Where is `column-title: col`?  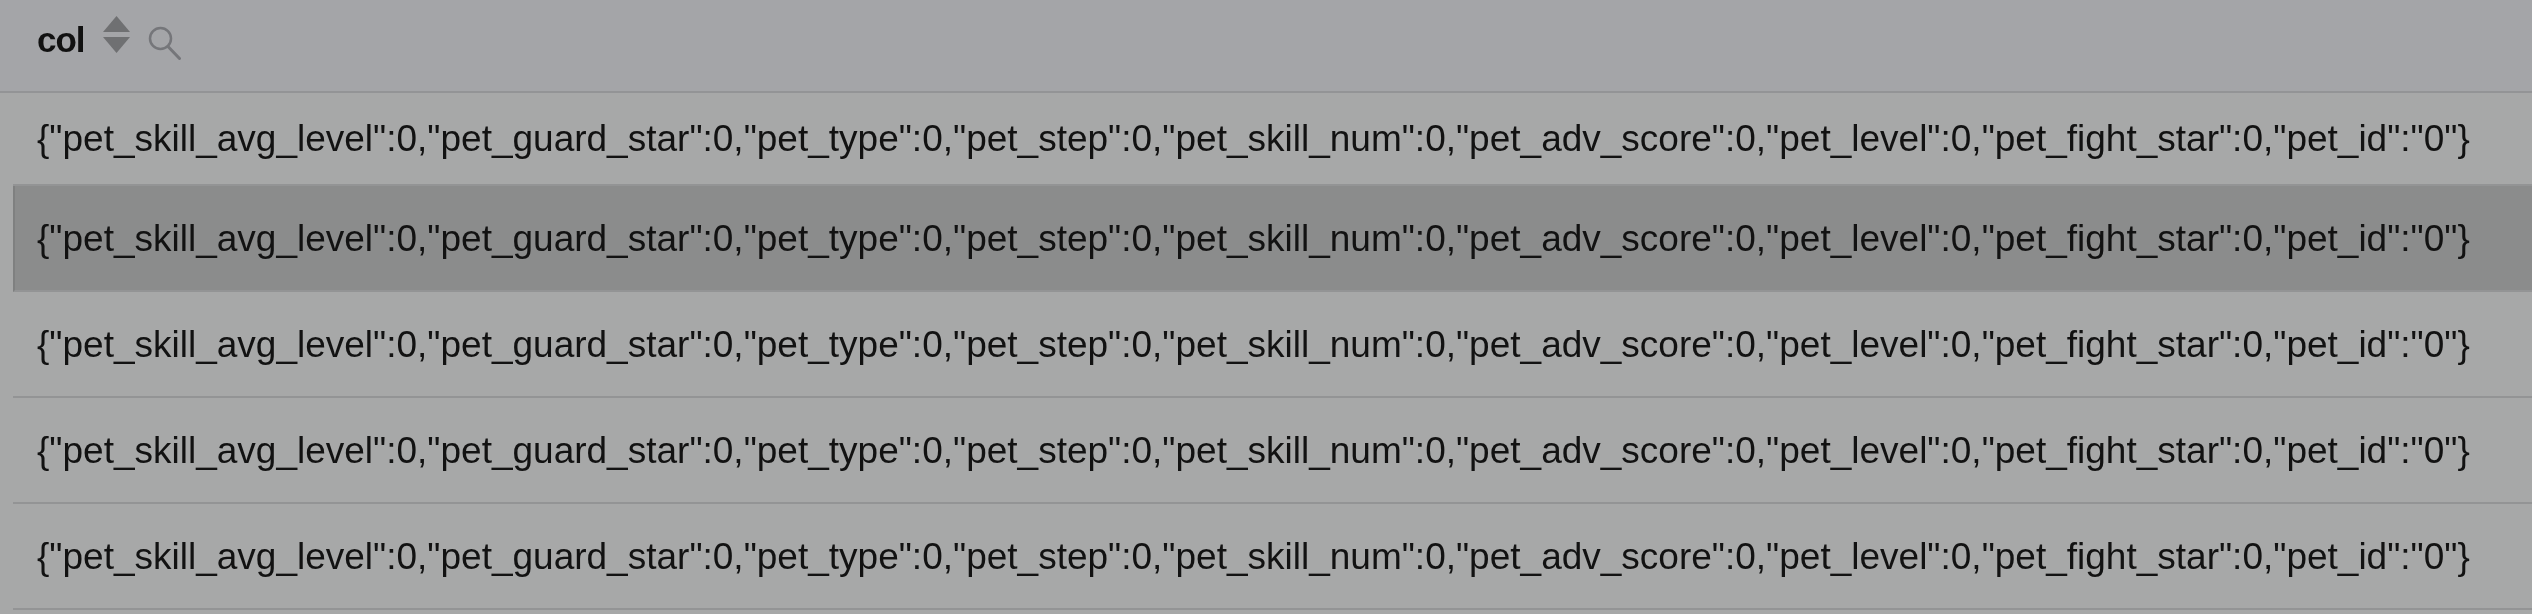 column-title: col is located at coordinates (61, 39).